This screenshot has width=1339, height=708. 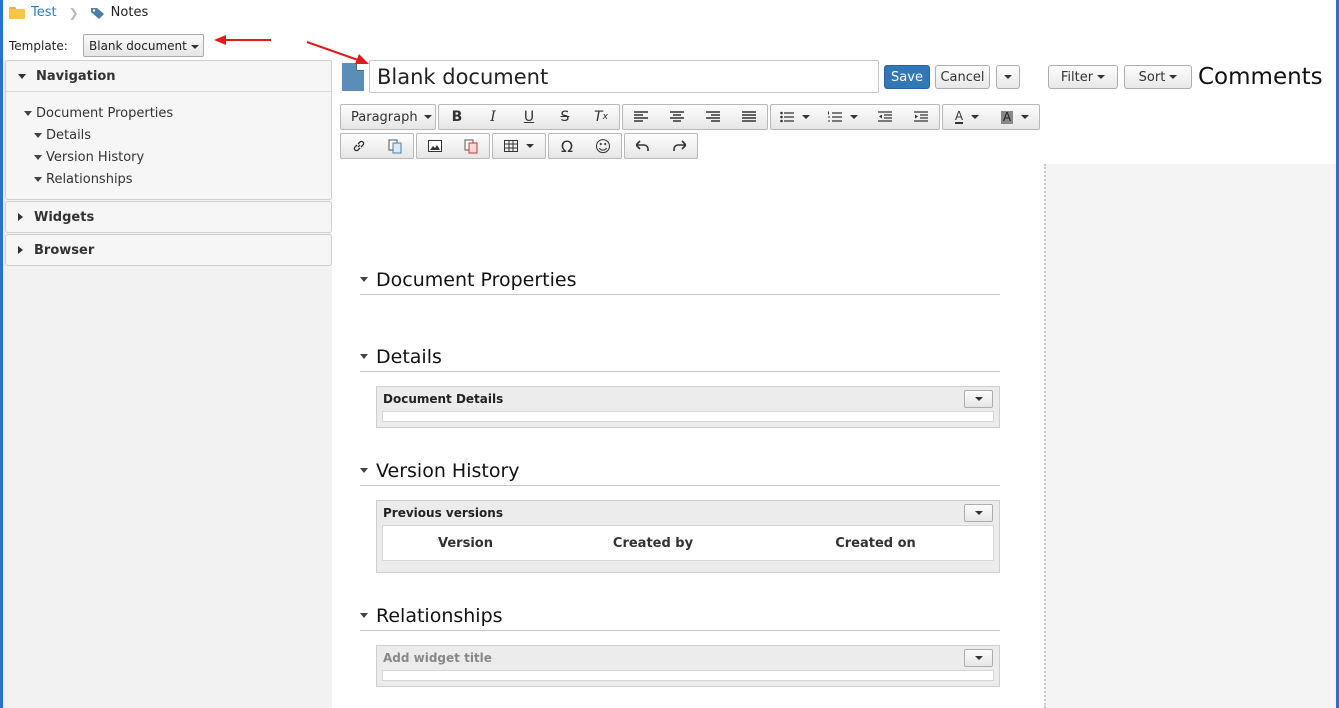 I want to click on bold-icon: B, so click(x=457, y=117).